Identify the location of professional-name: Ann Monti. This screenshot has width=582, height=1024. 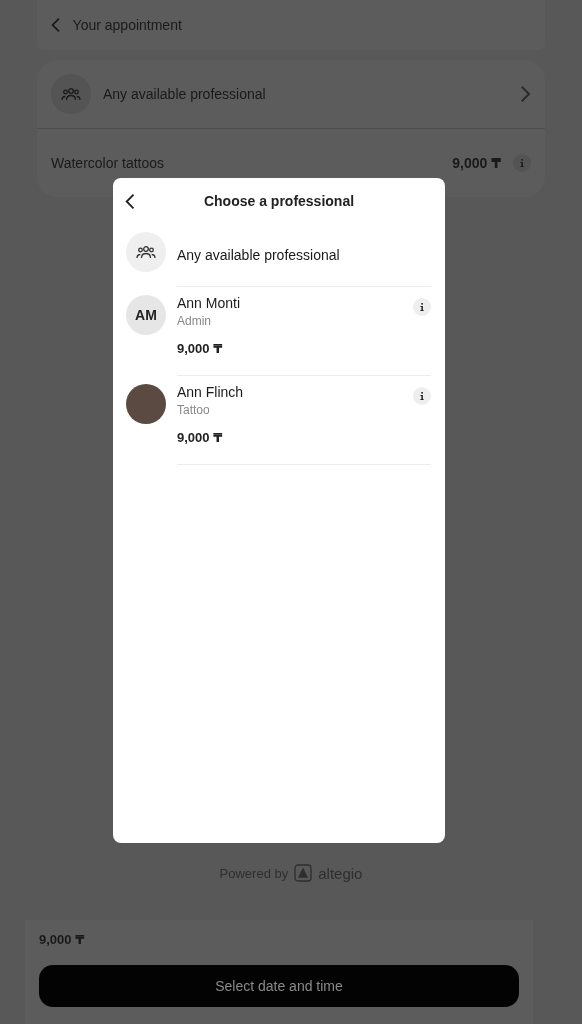
(209, 303).